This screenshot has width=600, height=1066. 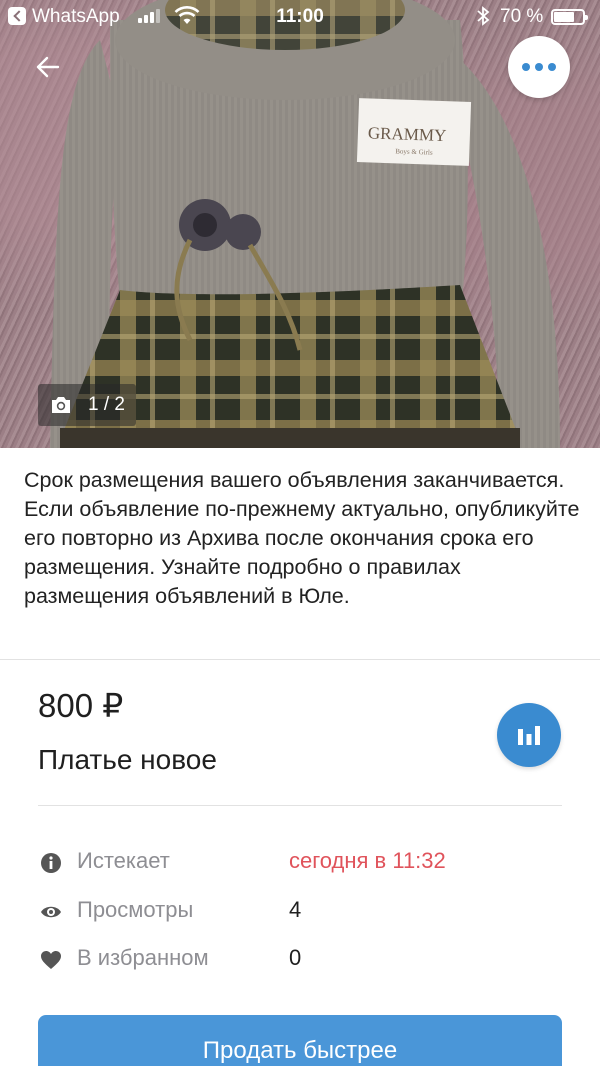 I want to click on battery-icon, so click(x=569, y=17).